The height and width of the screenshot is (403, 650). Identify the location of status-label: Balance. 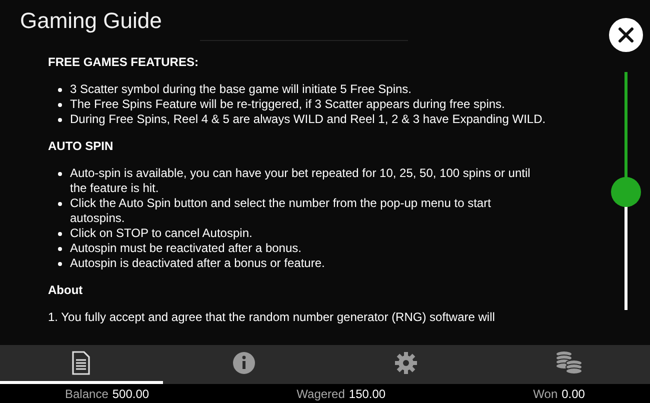
(86, 394).